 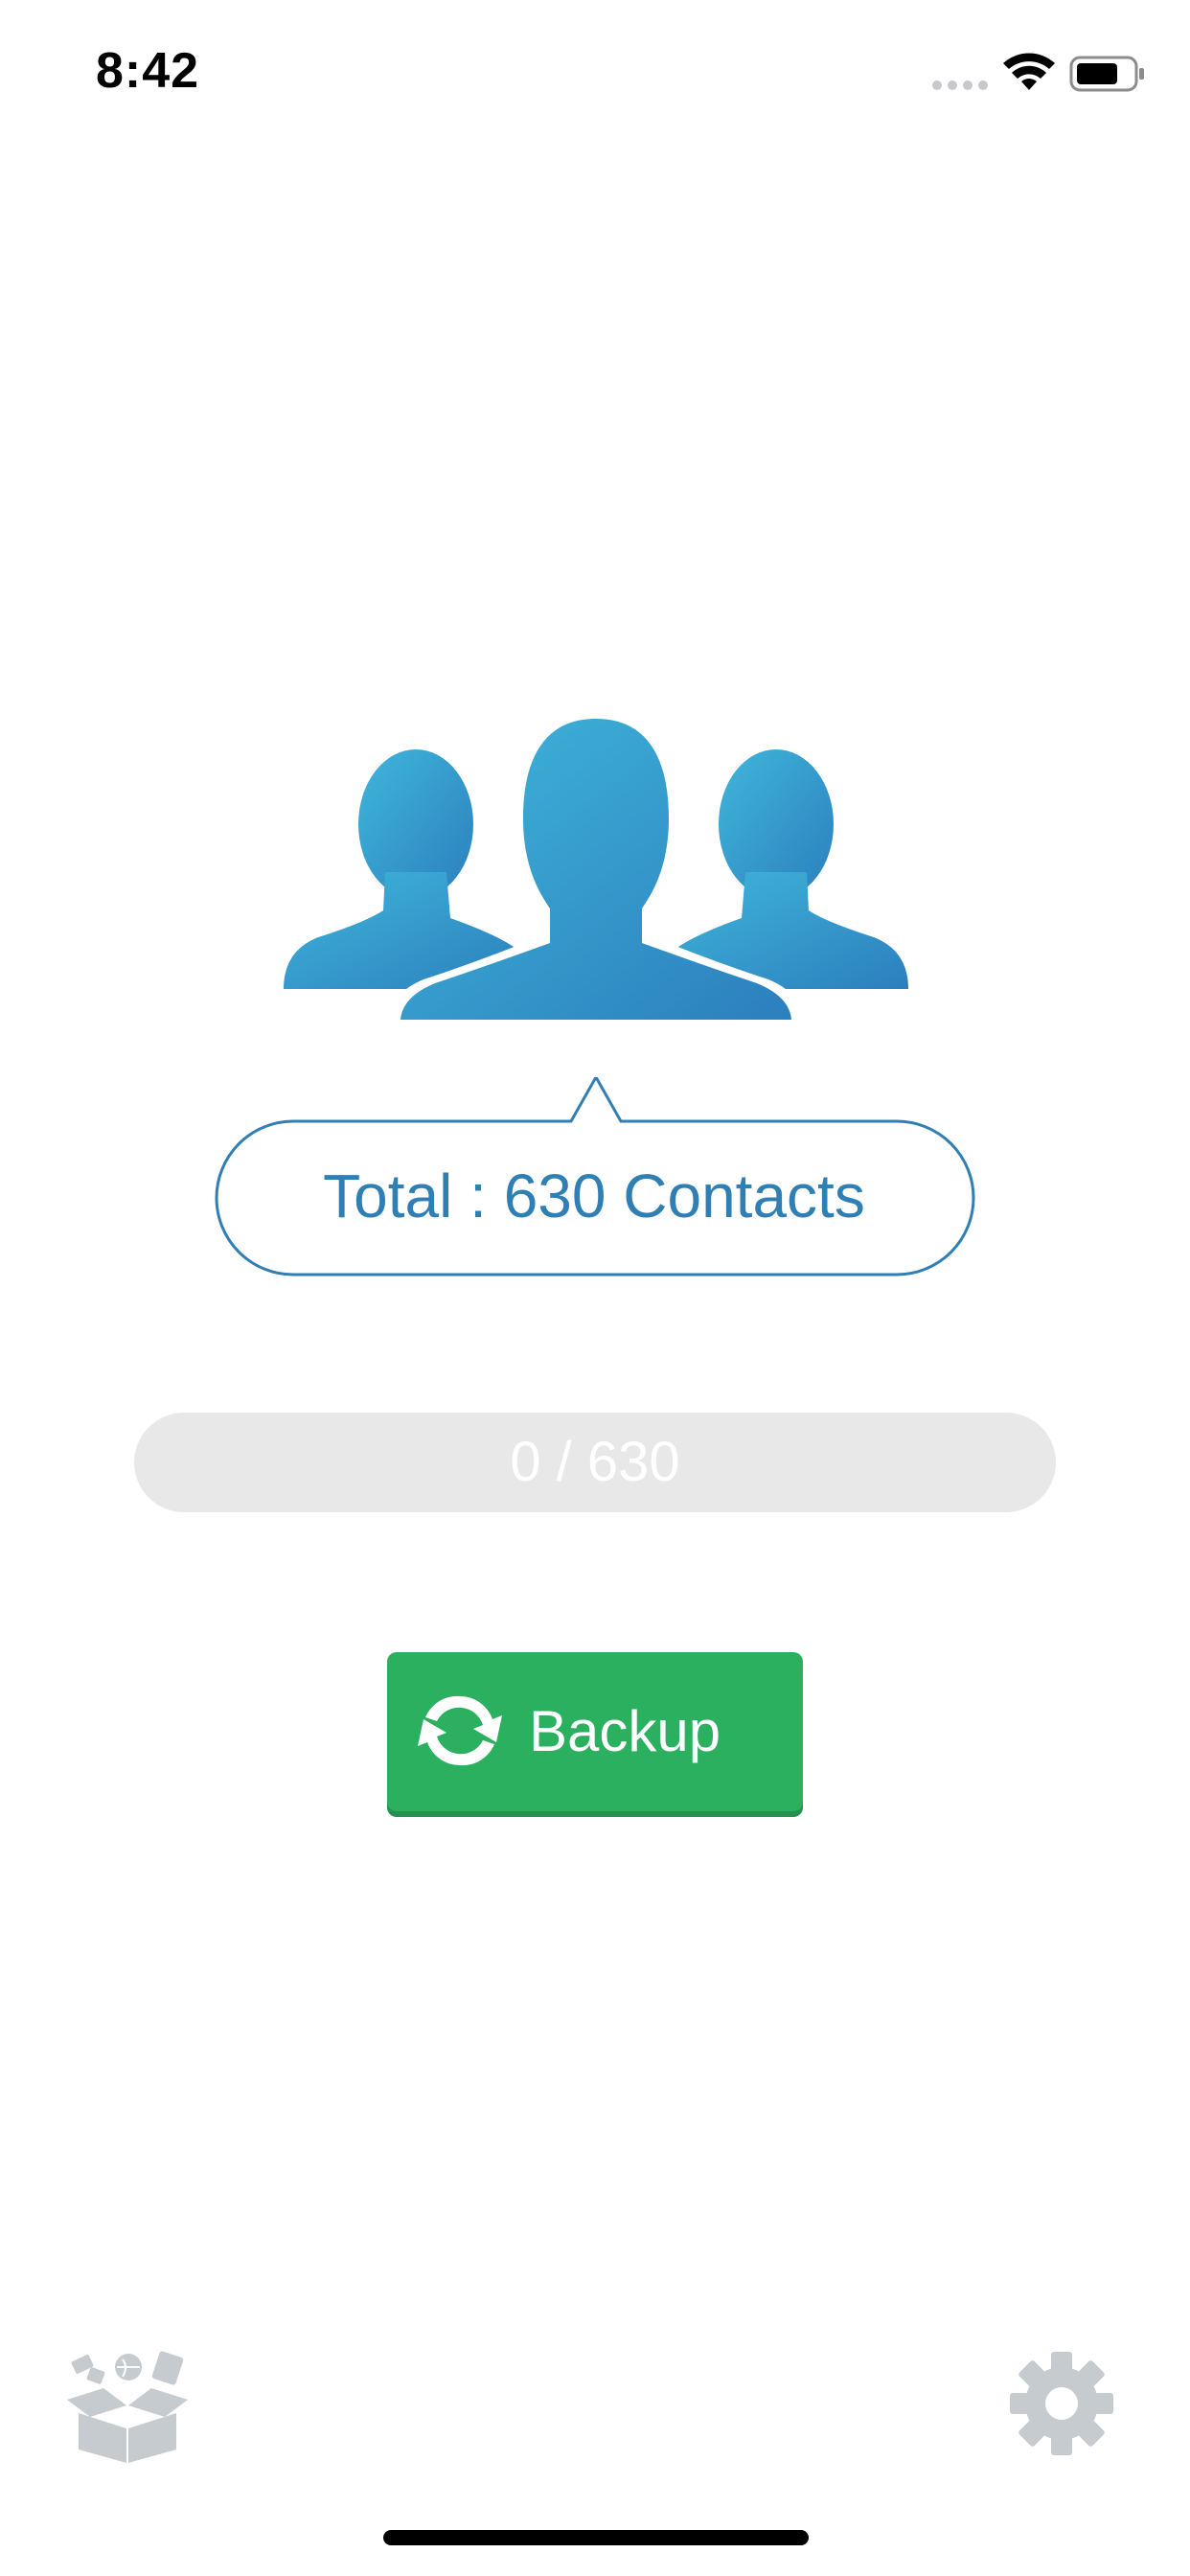 What do you see at coordinates (596, 2537) in the screenshot?
I see `home-indicator` at bounding box center [596, 2537].